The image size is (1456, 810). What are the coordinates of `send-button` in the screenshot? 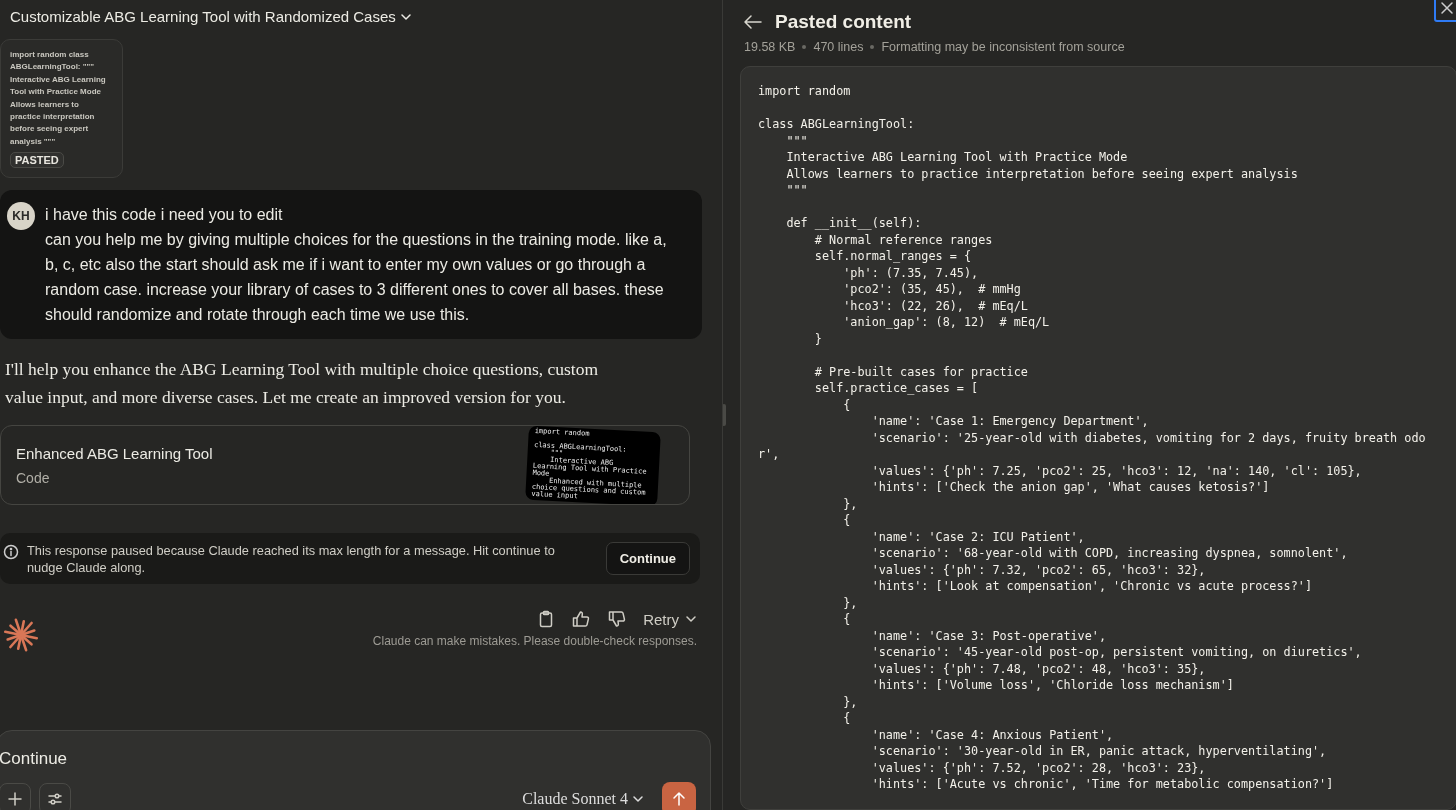 It's located at (679, 796).